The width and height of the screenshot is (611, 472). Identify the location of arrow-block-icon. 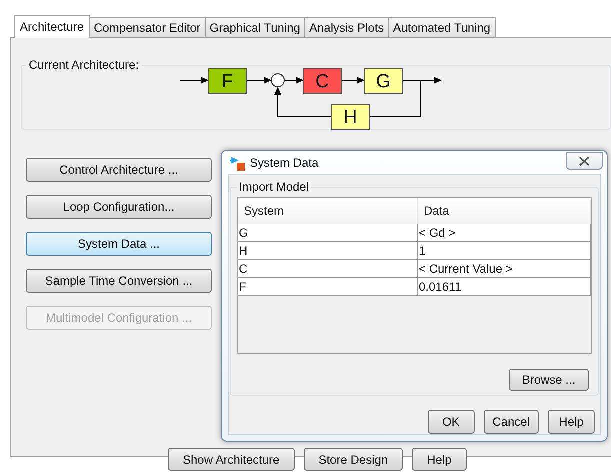
(238, 162).